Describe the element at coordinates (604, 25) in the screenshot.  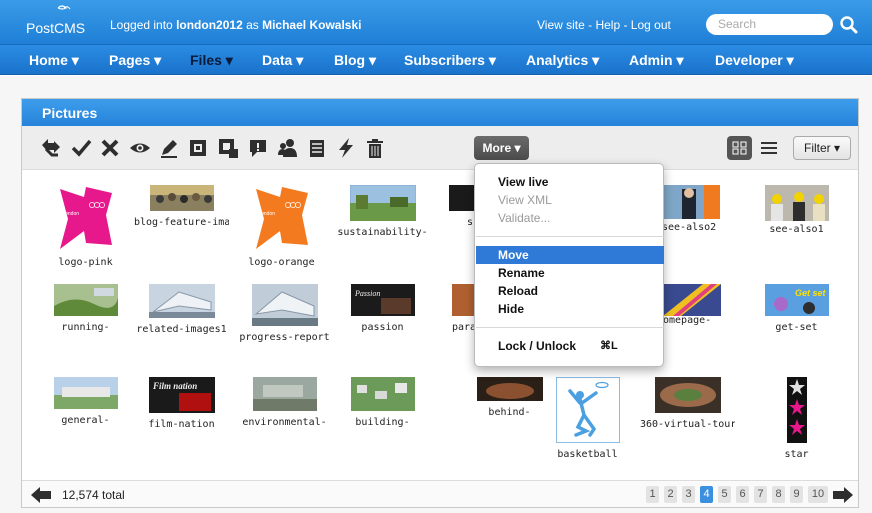
I see `top-links: View site - Help - Log out` at that location.